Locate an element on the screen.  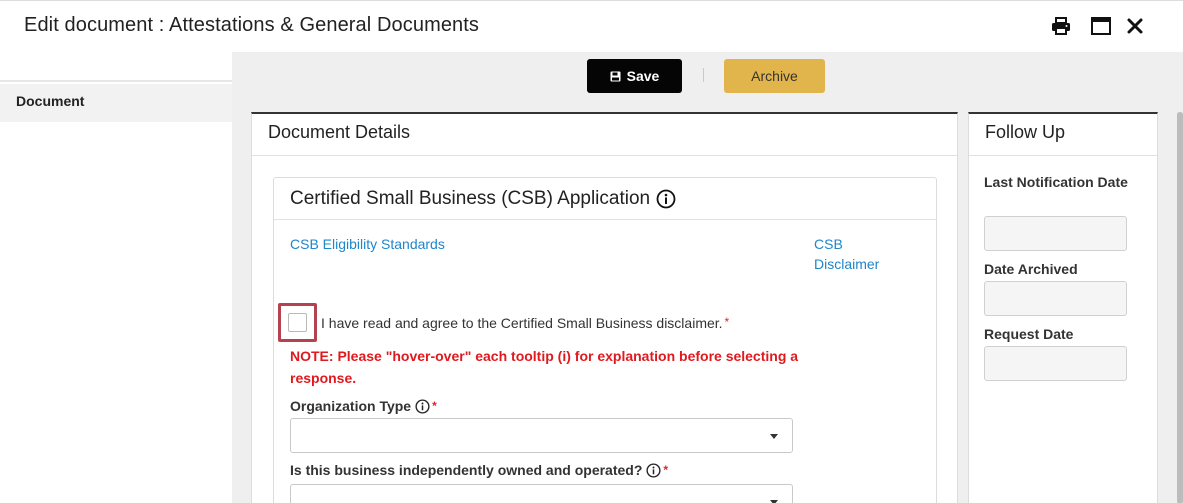
disclaimer-checkbox-highlight is located at coordinates (297, 322).